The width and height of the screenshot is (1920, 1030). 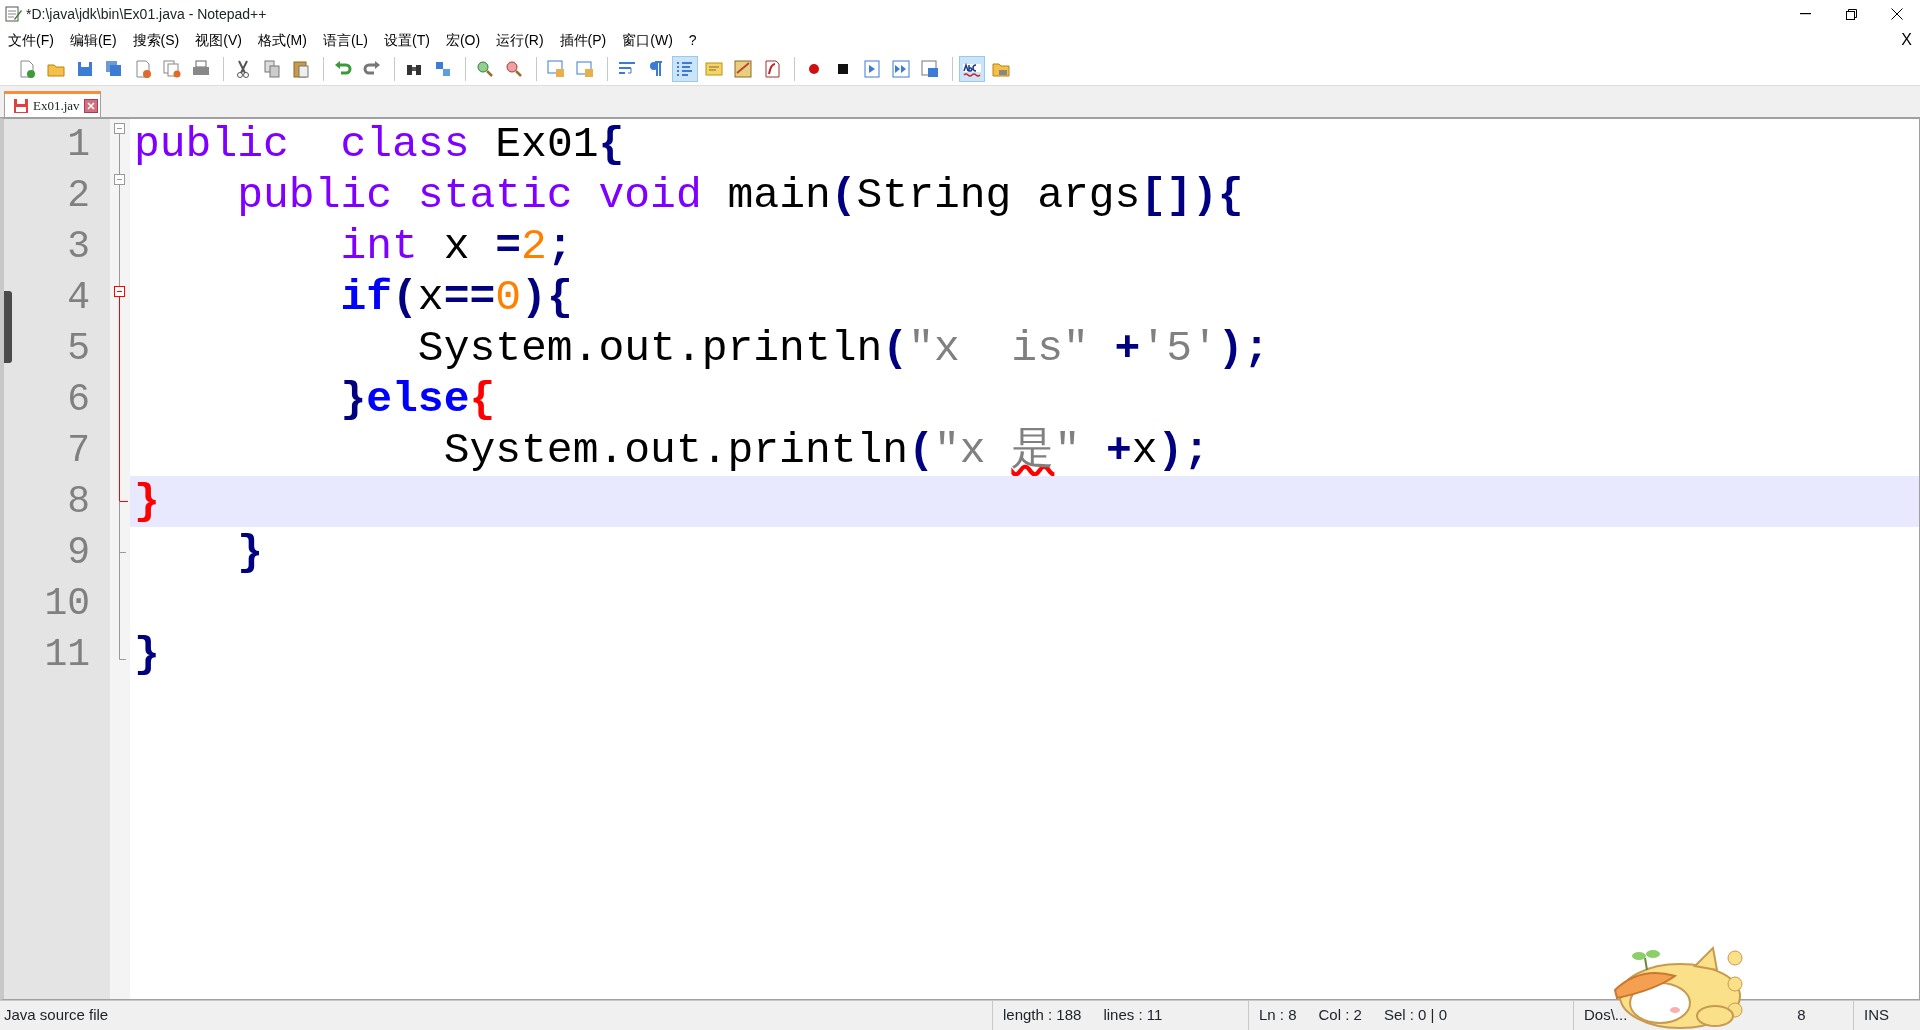 I want to click on insert-mode-label: INS, so click(x=1876, y=1015).